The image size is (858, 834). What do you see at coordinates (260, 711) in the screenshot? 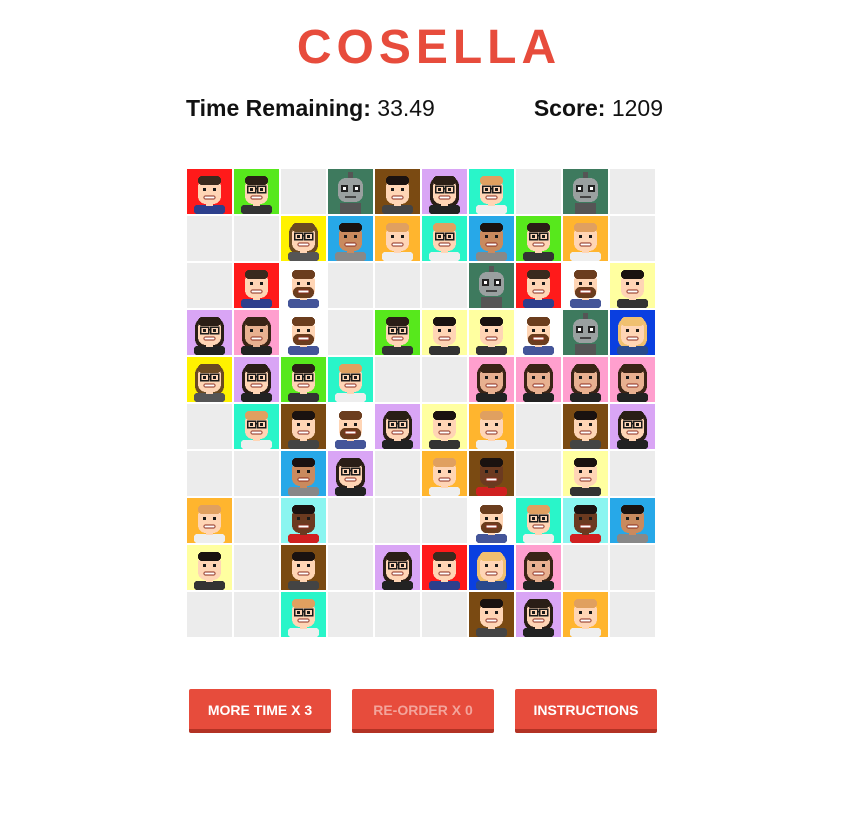
I see `more-time-button: MORE TIME X 3` at bounding box center [260, 711].